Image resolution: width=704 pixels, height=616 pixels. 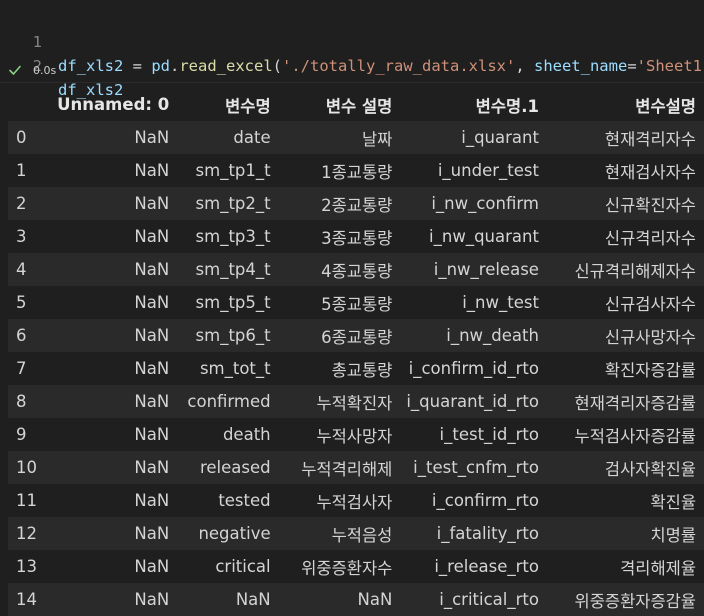 I want to click on table-row: 10 NaN released 누적격리해제 i_test_cnfm_rto 검사자확진율, so click(x=356, y=467).